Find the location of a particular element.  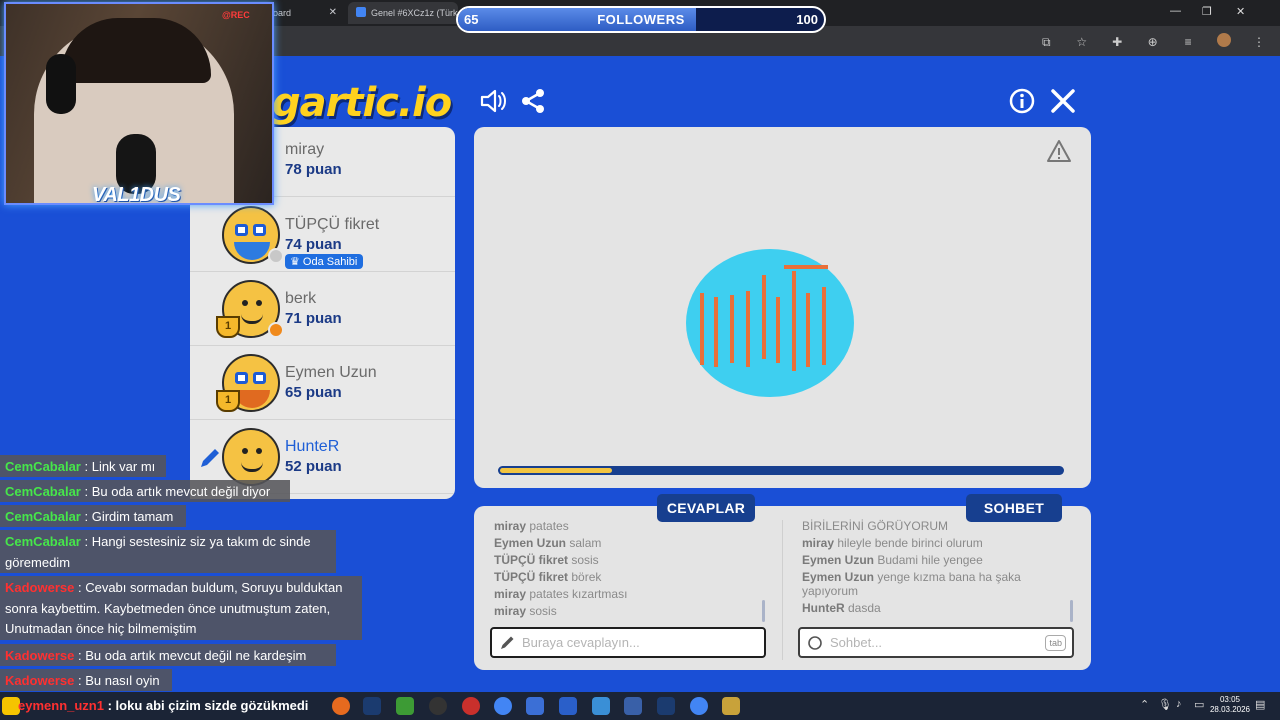

notification-icon: ▤ is located at coordinates (1260, 704).